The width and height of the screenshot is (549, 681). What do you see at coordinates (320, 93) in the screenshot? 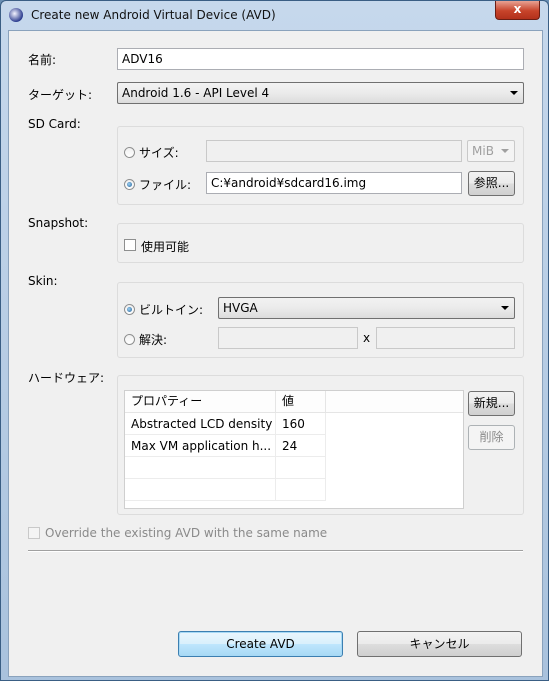
I see `target-select: Android 1.6 - API Level 4` at bounding box center [320, 93].